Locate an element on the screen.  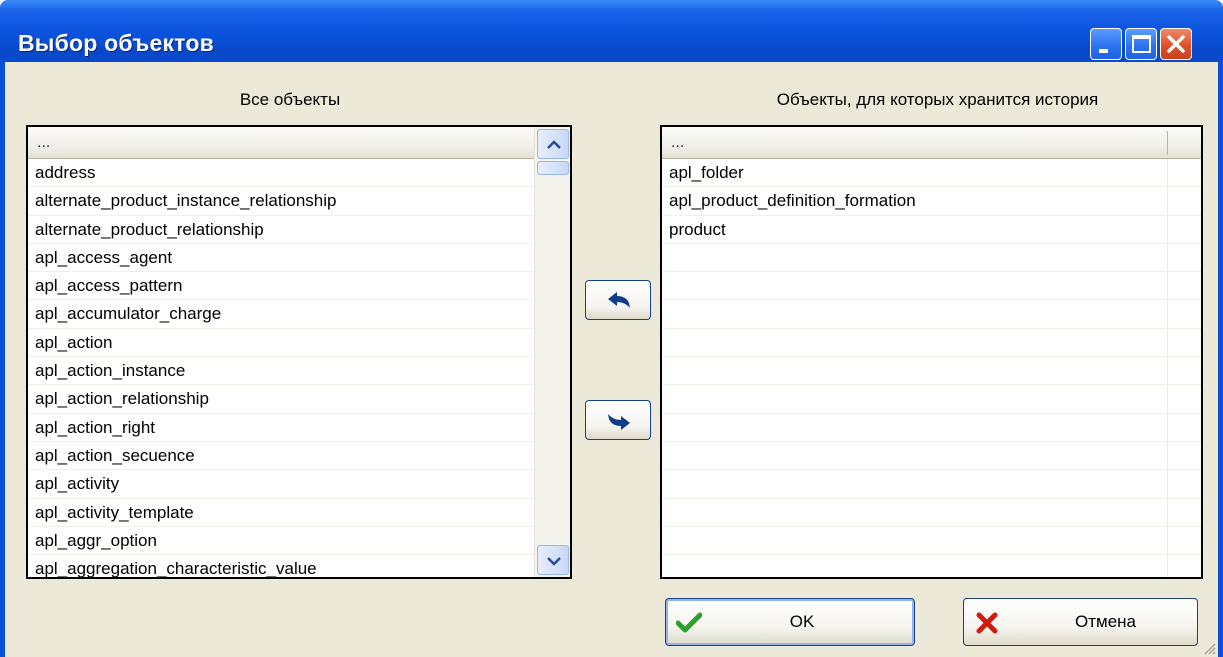
window-title: Выбор объектов is located at coordinates (116, 43).